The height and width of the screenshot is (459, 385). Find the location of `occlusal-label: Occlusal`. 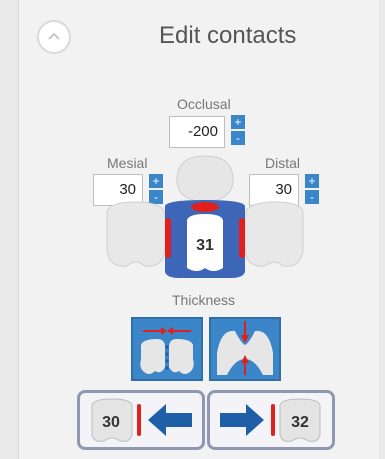

occlusal-label: Occlusal is located at coordinates (204, 104).